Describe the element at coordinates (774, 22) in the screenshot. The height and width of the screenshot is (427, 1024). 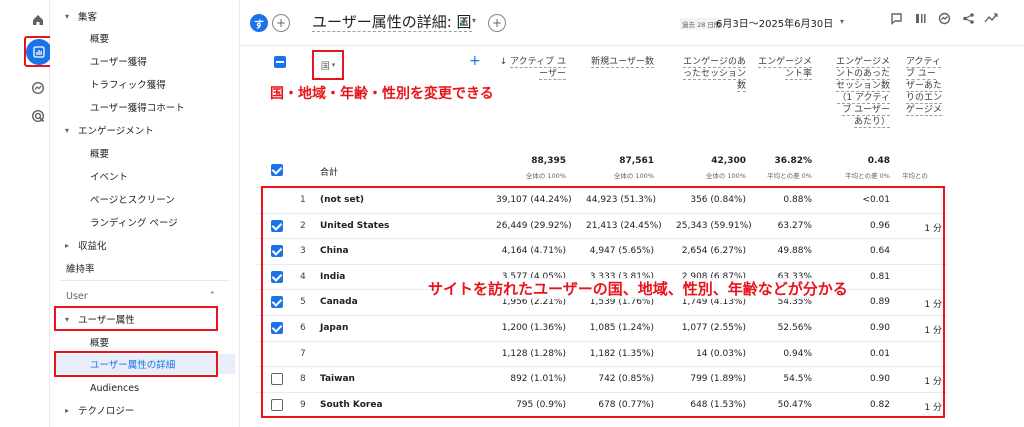
I see `date-range: 6月3日～2025年6月30日` at that location.